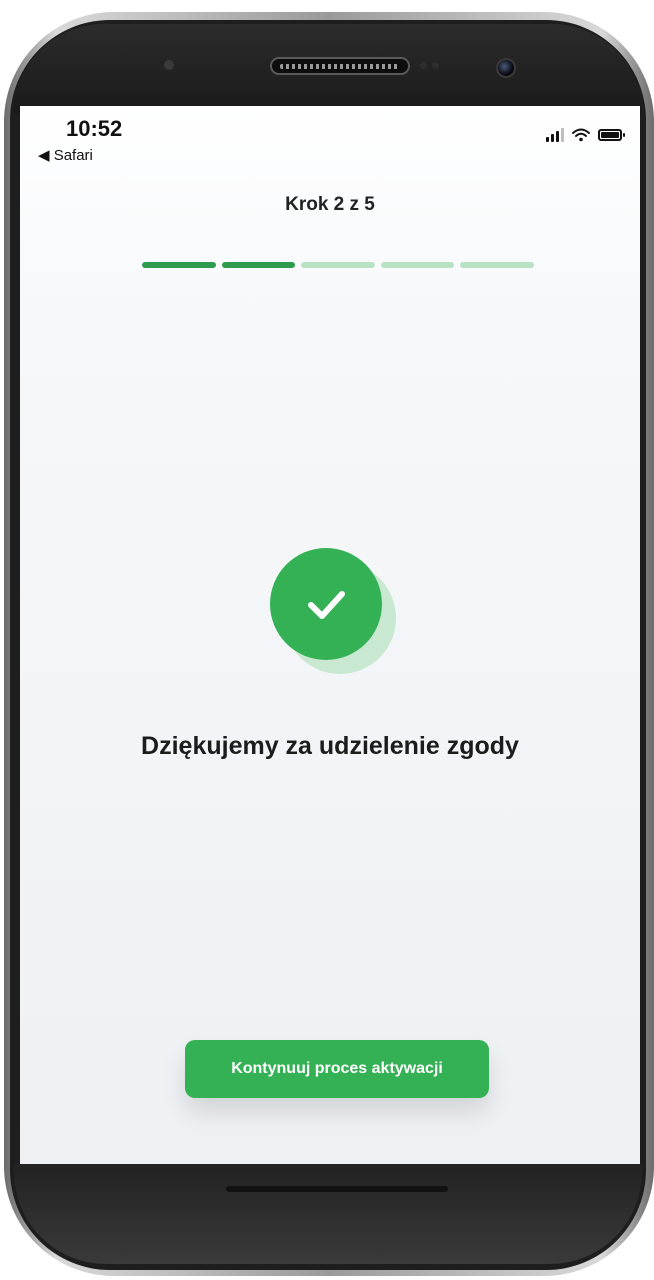 The height and width of the screenshot is (1280, 654). I want to click on signal-icon, so click(555, 135).